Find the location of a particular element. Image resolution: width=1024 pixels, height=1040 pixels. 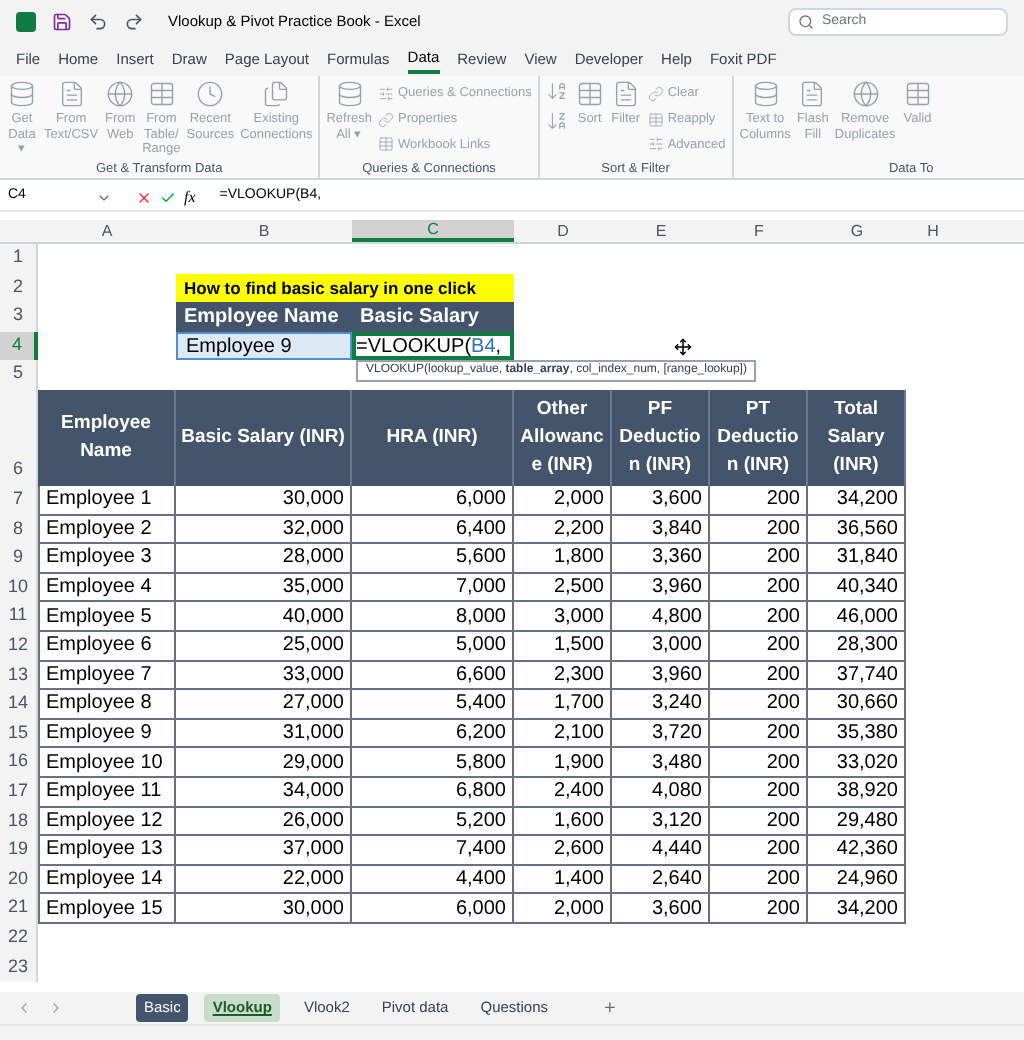

table-cell: 6,000 is located at coordinates (433, 500).